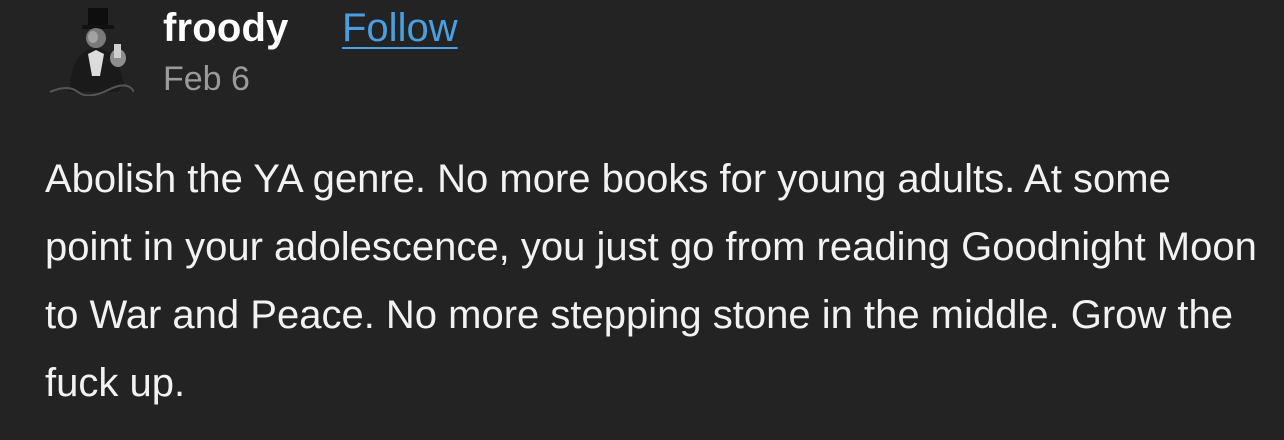  Describe the element at coordinates (226, 28) in the screenshot. I see `username: froody` at that location.